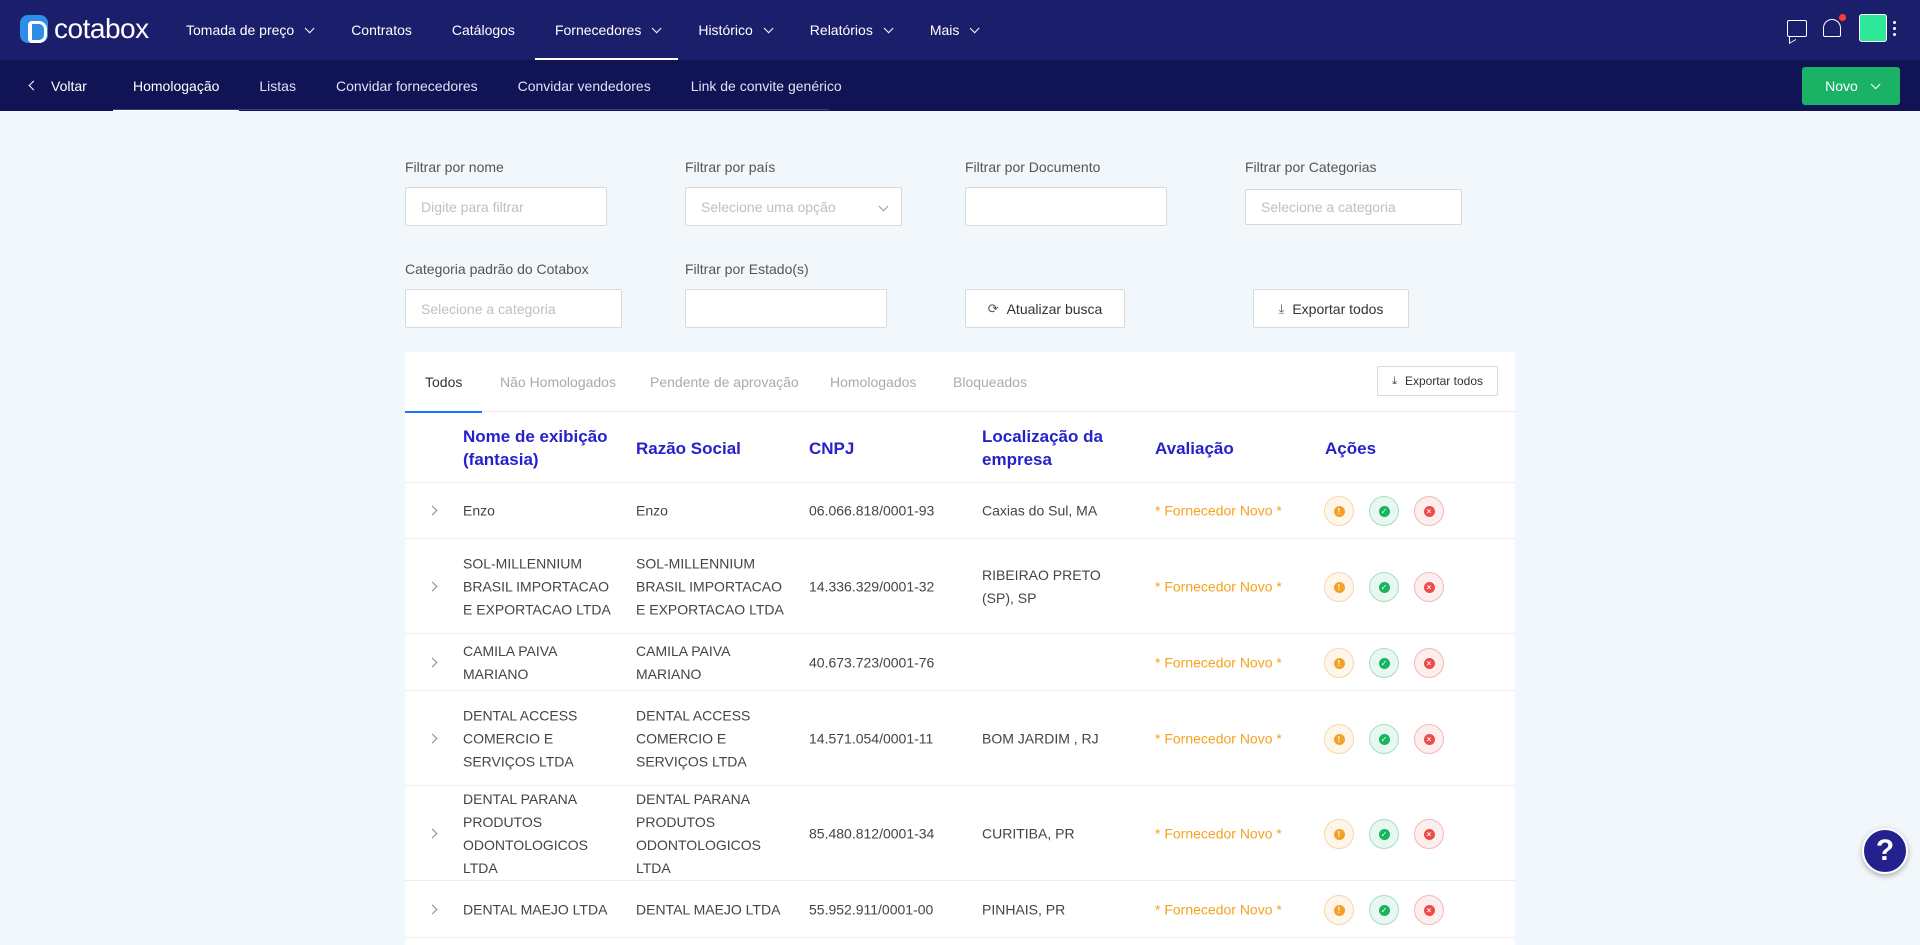 Image resolution: width=1920 pixels, height=945 pixels. What do you see at coordinates (786, 308) in the screenshot?
I see `filter-state-input` at bounding box center [786, 308].